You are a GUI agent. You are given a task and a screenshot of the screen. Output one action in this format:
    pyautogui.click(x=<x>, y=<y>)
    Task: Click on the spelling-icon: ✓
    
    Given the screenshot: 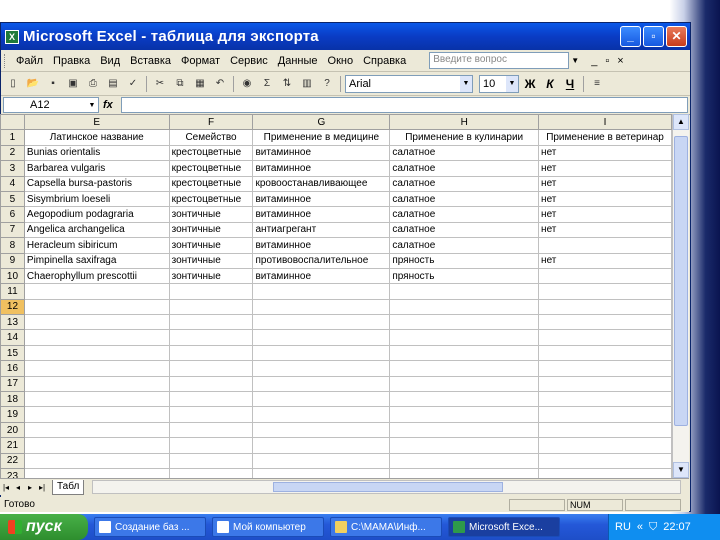 What is the action you would take?
    pyautogui.click(x=133, y=84)
    